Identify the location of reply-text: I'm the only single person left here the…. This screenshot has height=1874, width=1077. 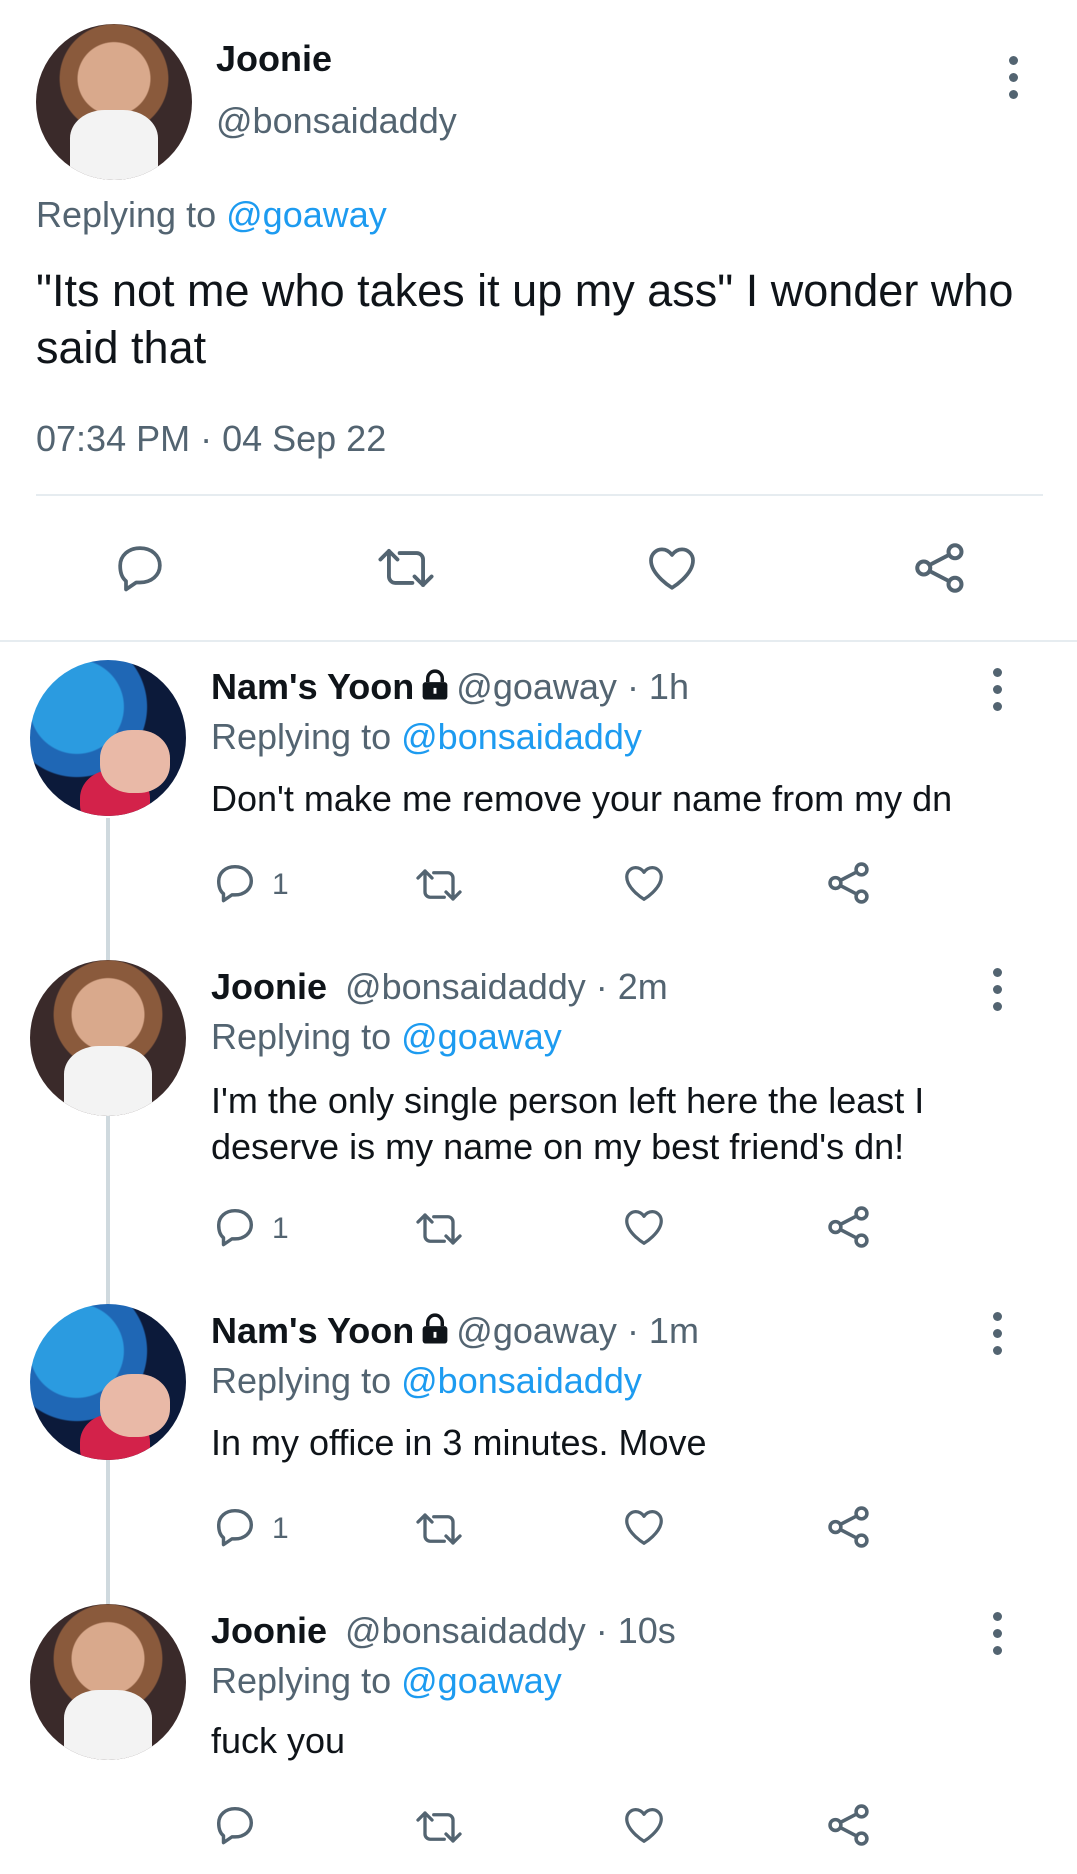
(567, 1124).